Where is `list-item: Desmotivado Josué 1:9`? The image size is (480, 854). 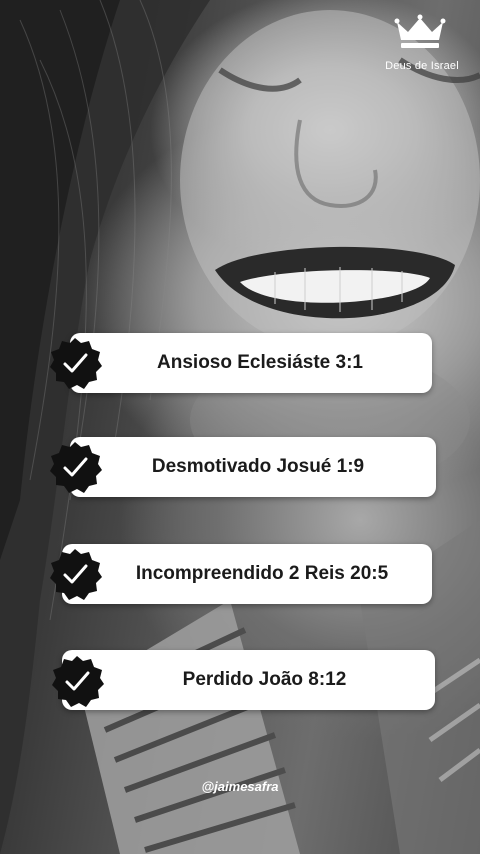 list-item: Desmotivado Josué 1:9 is located at coordinates (253, 467).